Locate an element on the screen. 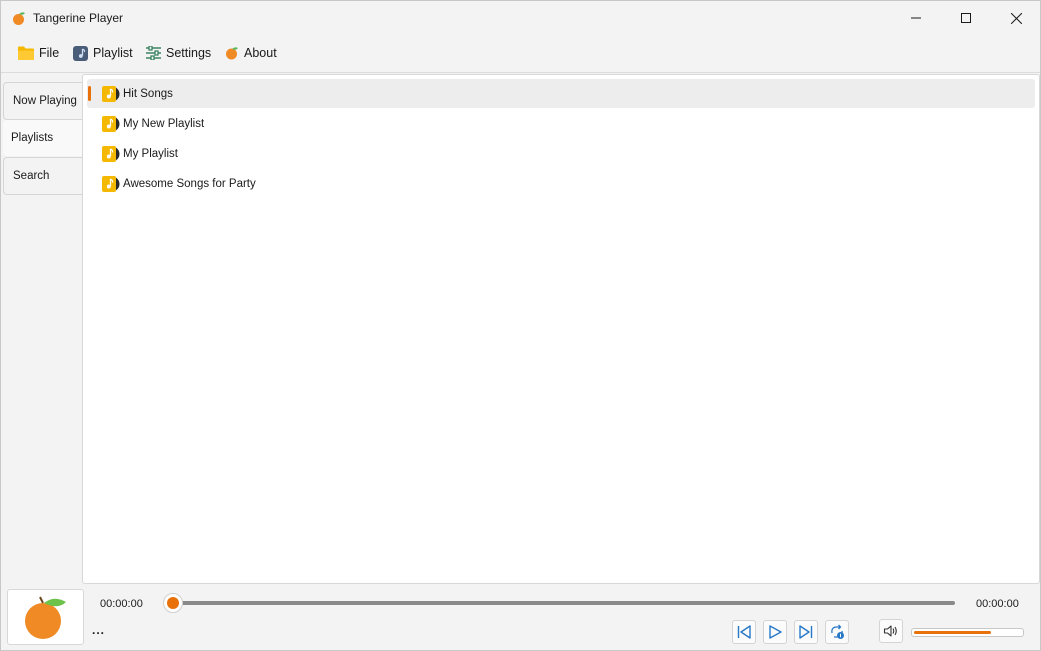  play-icon is located at coordinates (775, 632).